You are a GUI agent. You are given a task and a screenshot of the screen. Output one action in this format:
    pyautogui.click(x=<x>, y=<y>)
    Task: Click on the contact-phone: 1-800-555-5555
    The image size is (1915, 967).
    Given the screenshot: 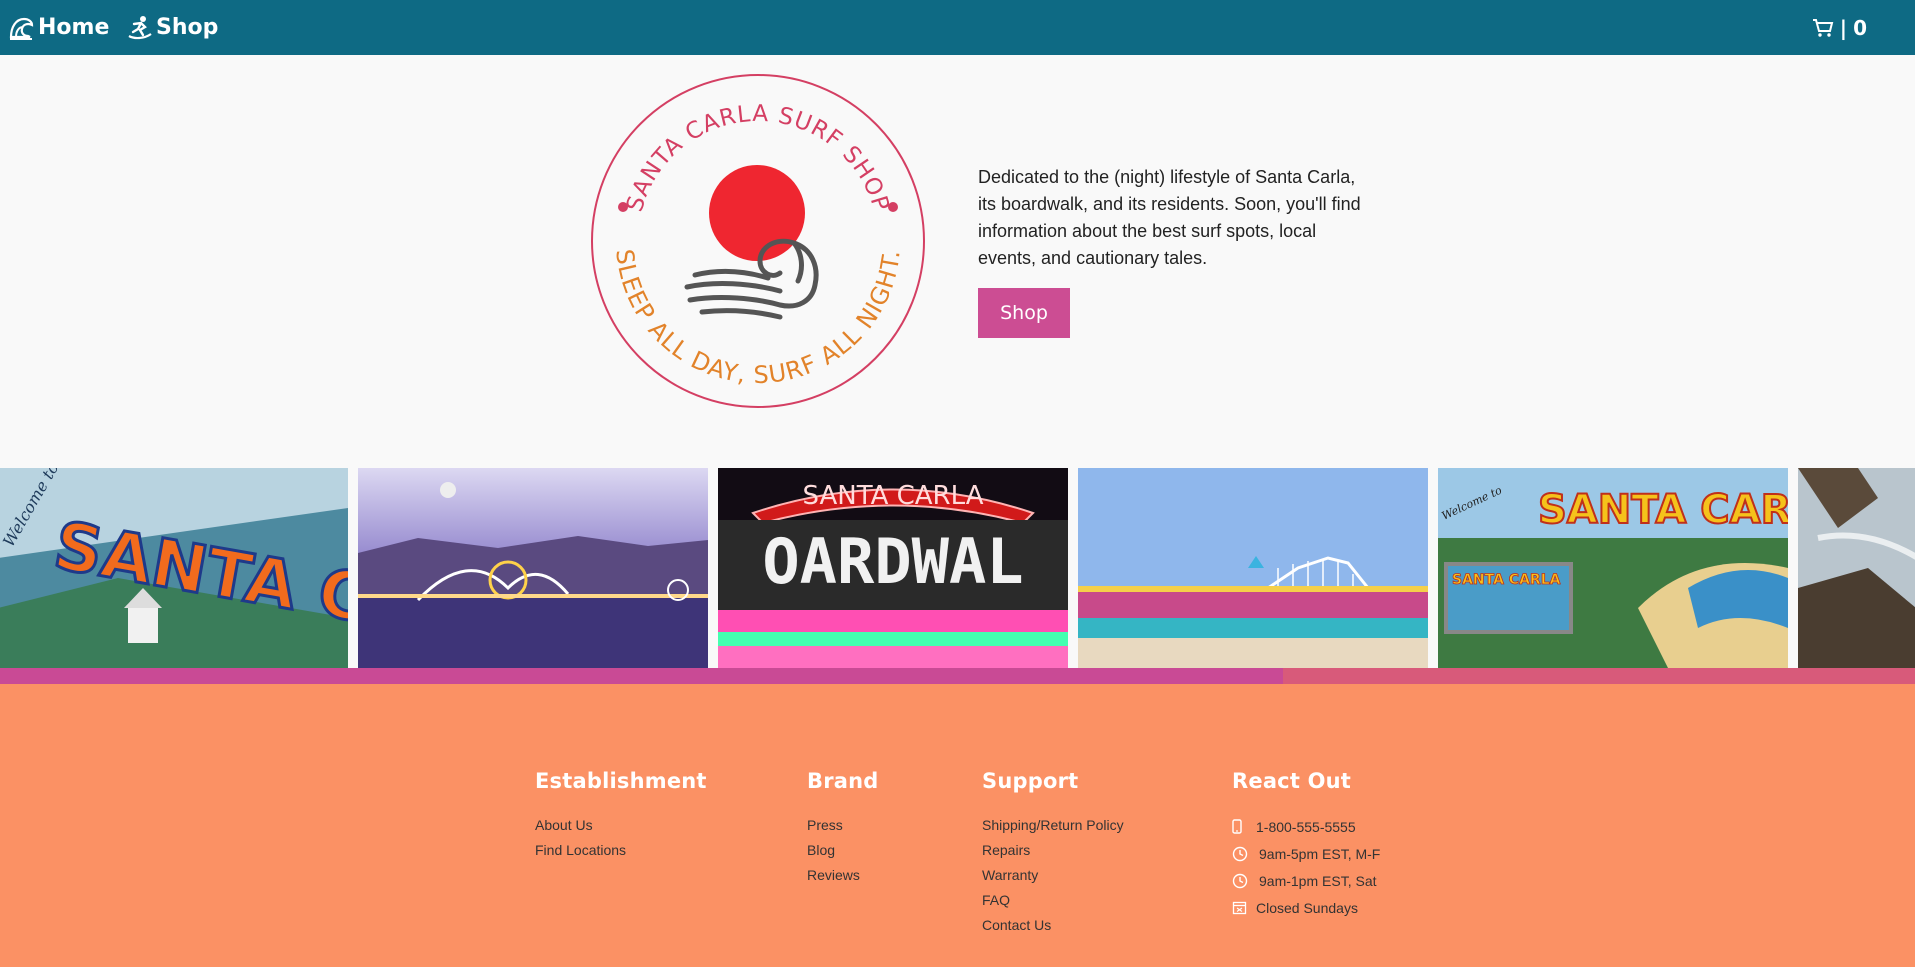 What is the action you would take?
    pyautogui.click(x=1306, y=826)
    